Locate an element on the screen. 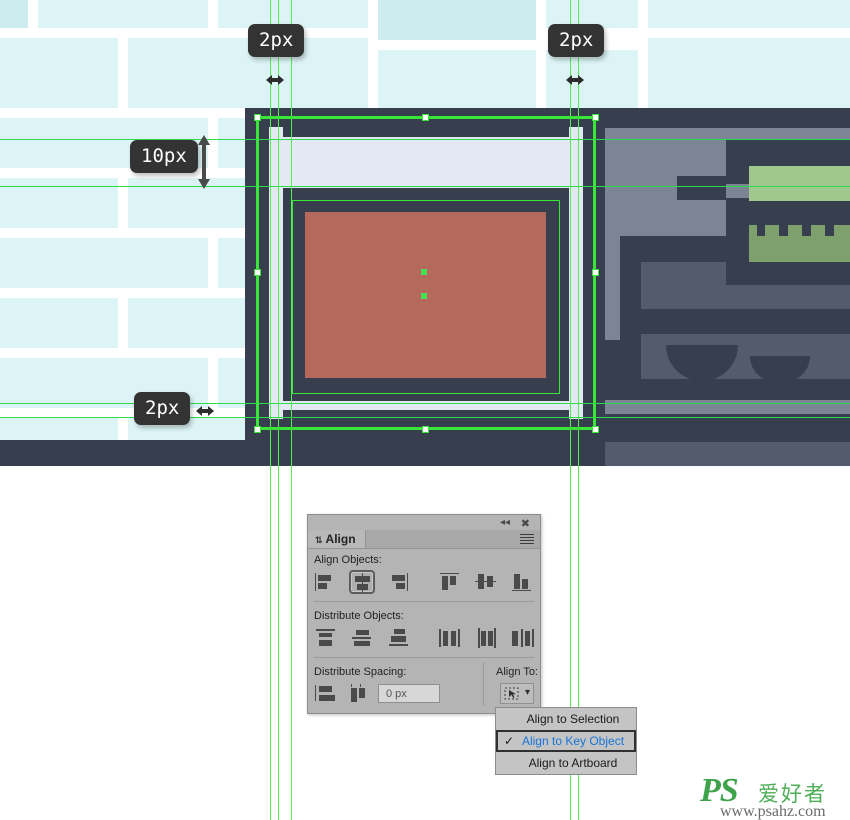 This screenshot has width=850, height=820. selection-handle-bl is located at coordinates (257, 429).